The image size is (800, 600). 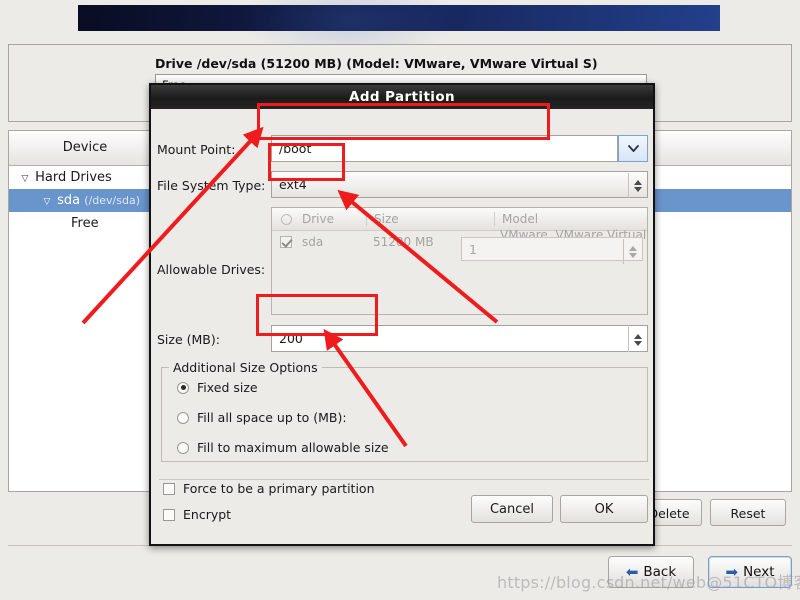 I want to click on mount-point-combobox: /boot, so click(x=459, y=148).